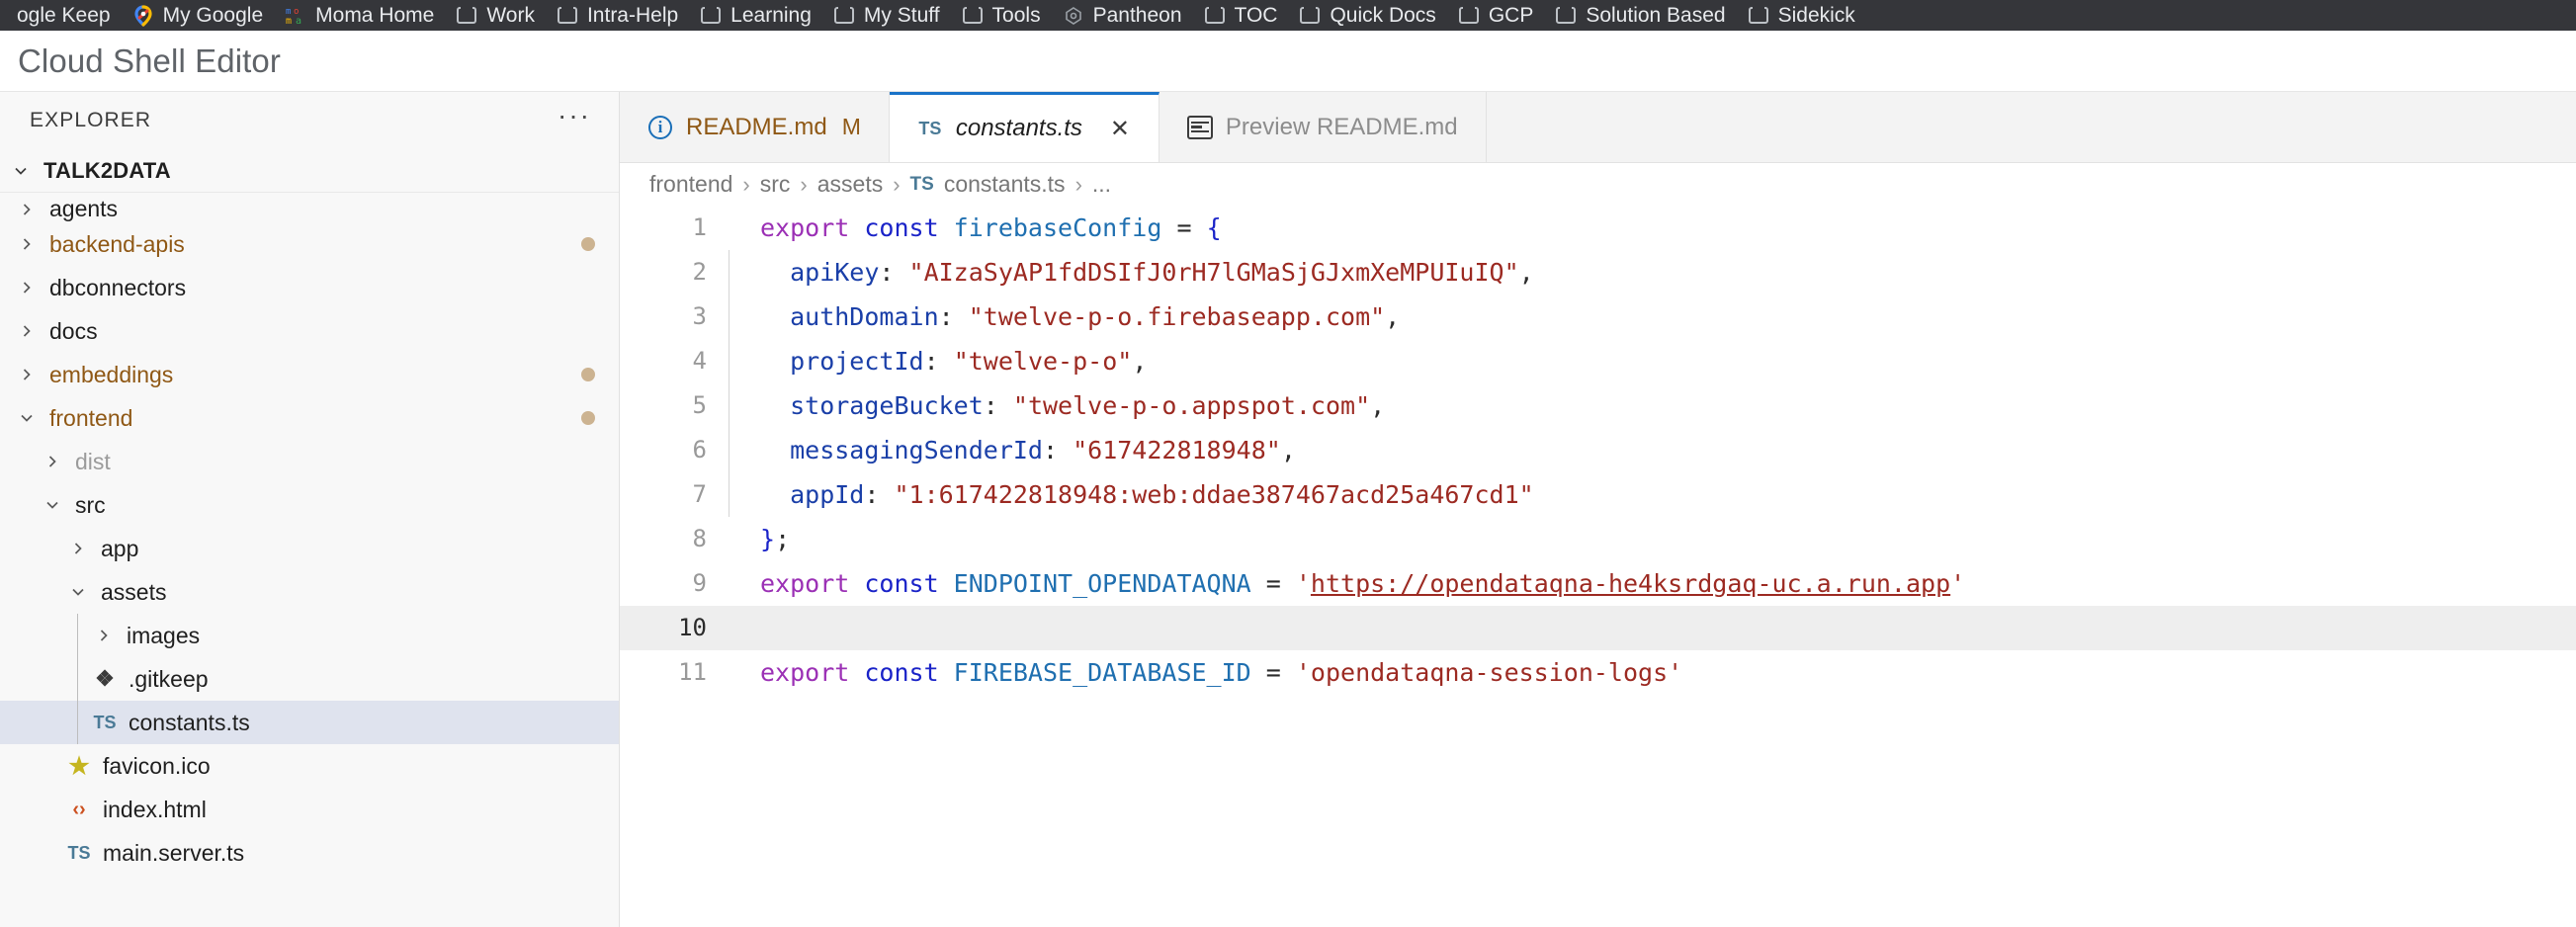 Image resolution: width=2576 pixels, height=927 pixels. What do you see at coordinates (359, 16) in the screenshot?
I see `bookmark-item: m o m a Moma Home` at bounding box center [359, 16].